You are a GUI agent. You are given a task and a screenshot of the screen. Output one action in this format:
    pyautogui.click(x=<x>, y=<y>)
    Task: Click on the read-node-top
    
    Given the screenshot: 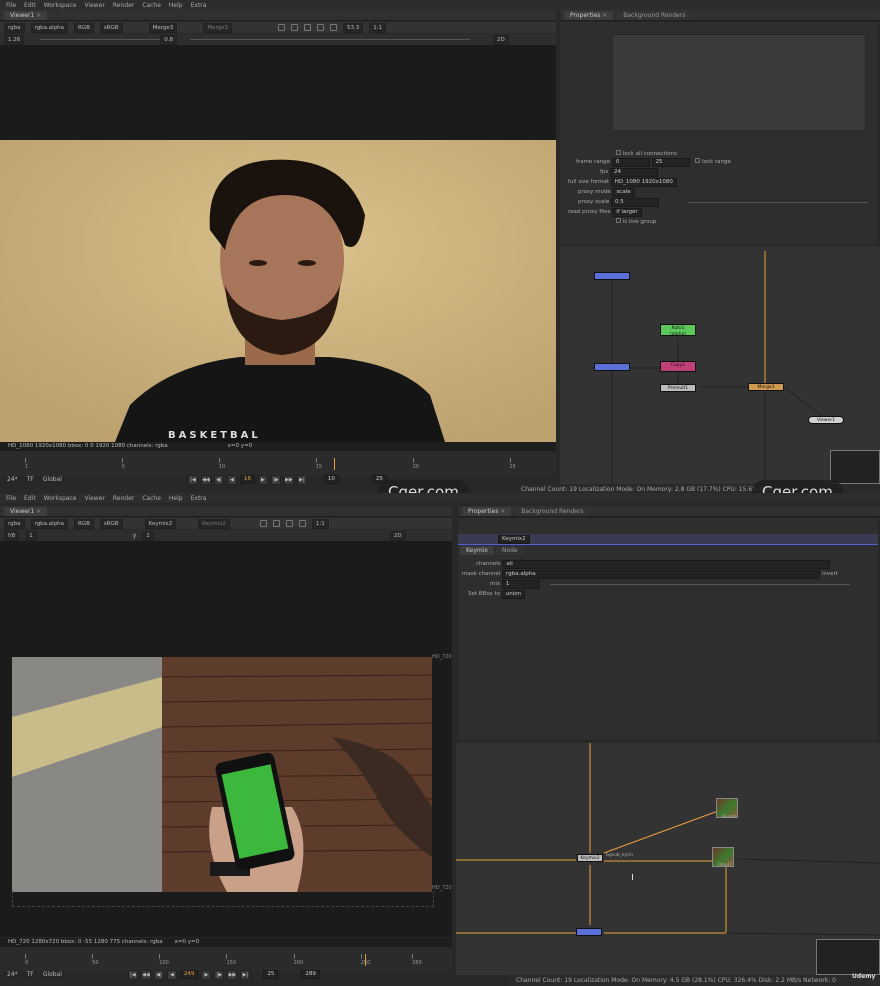 What is the action you would take?
    pyautogui.click(x=612, y=276)
    